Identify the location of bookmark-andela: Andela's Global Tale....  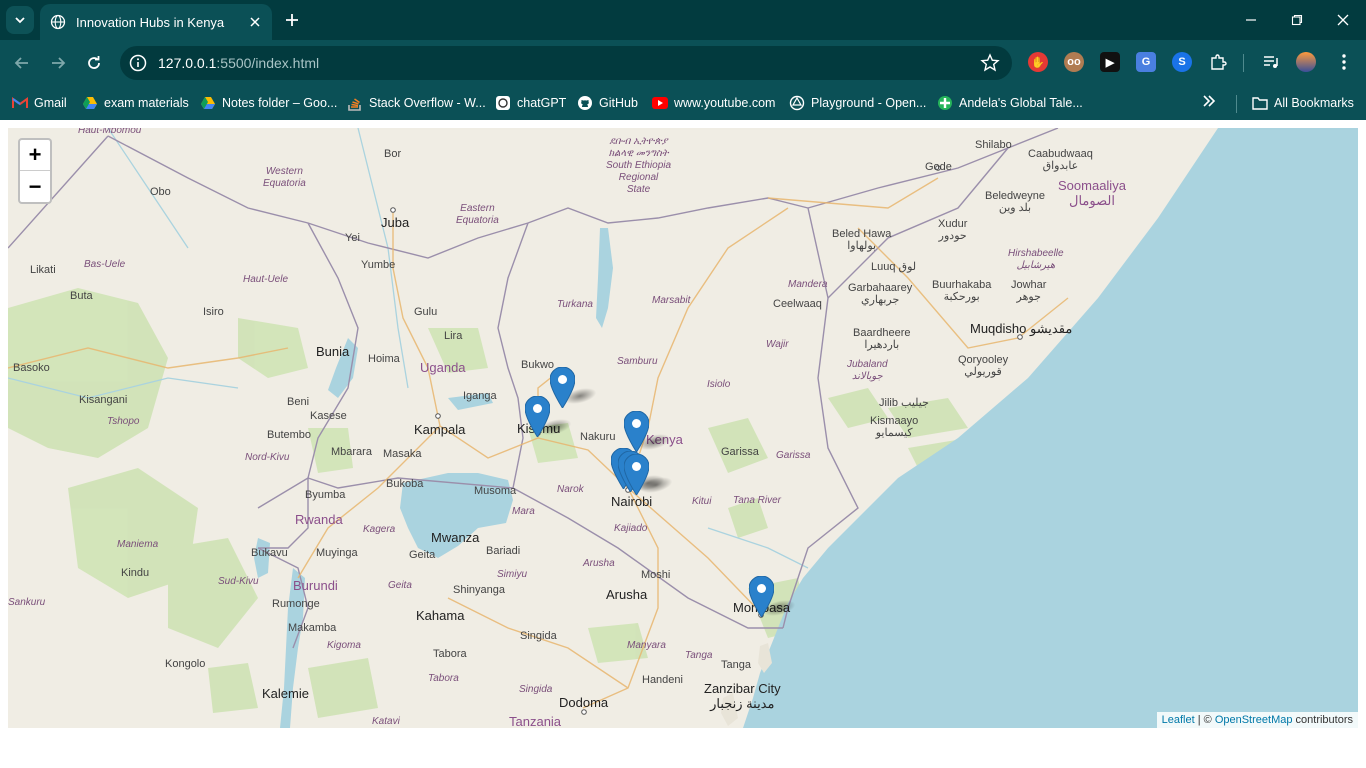
(1010, 103).